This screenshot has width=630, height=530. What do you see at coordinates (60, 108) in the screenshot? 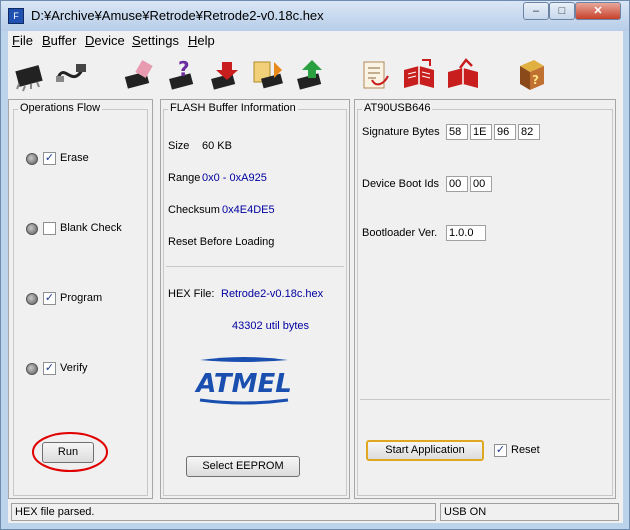
I see `operations-flow-legend: Operations Flow` at bounding box center [60, 108].